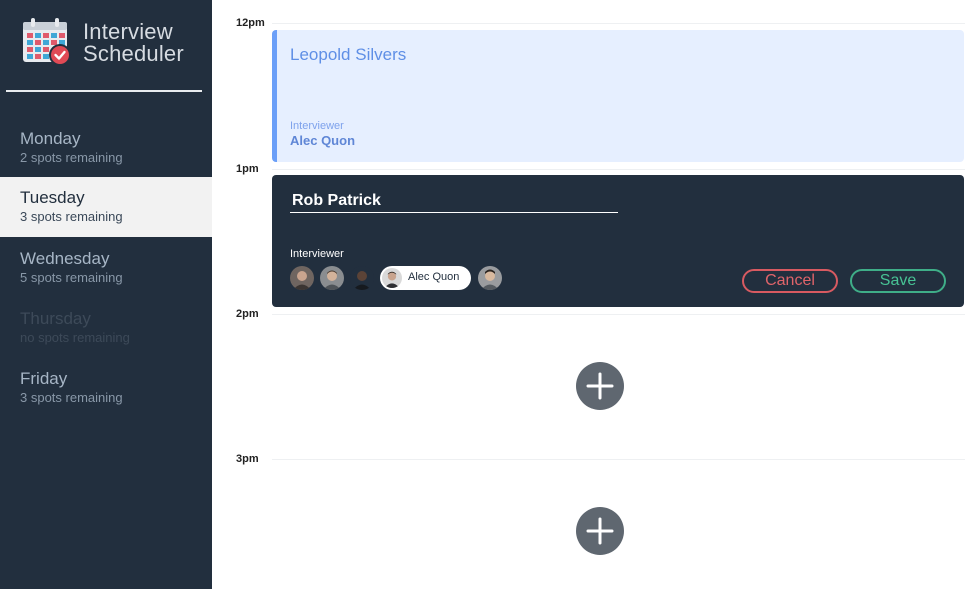 This screenshot has height=589, width=977. What do you see at coordinates (44, 378) in the screenshot?
I see `day-name: Friday` at bounding box center [44, 378].